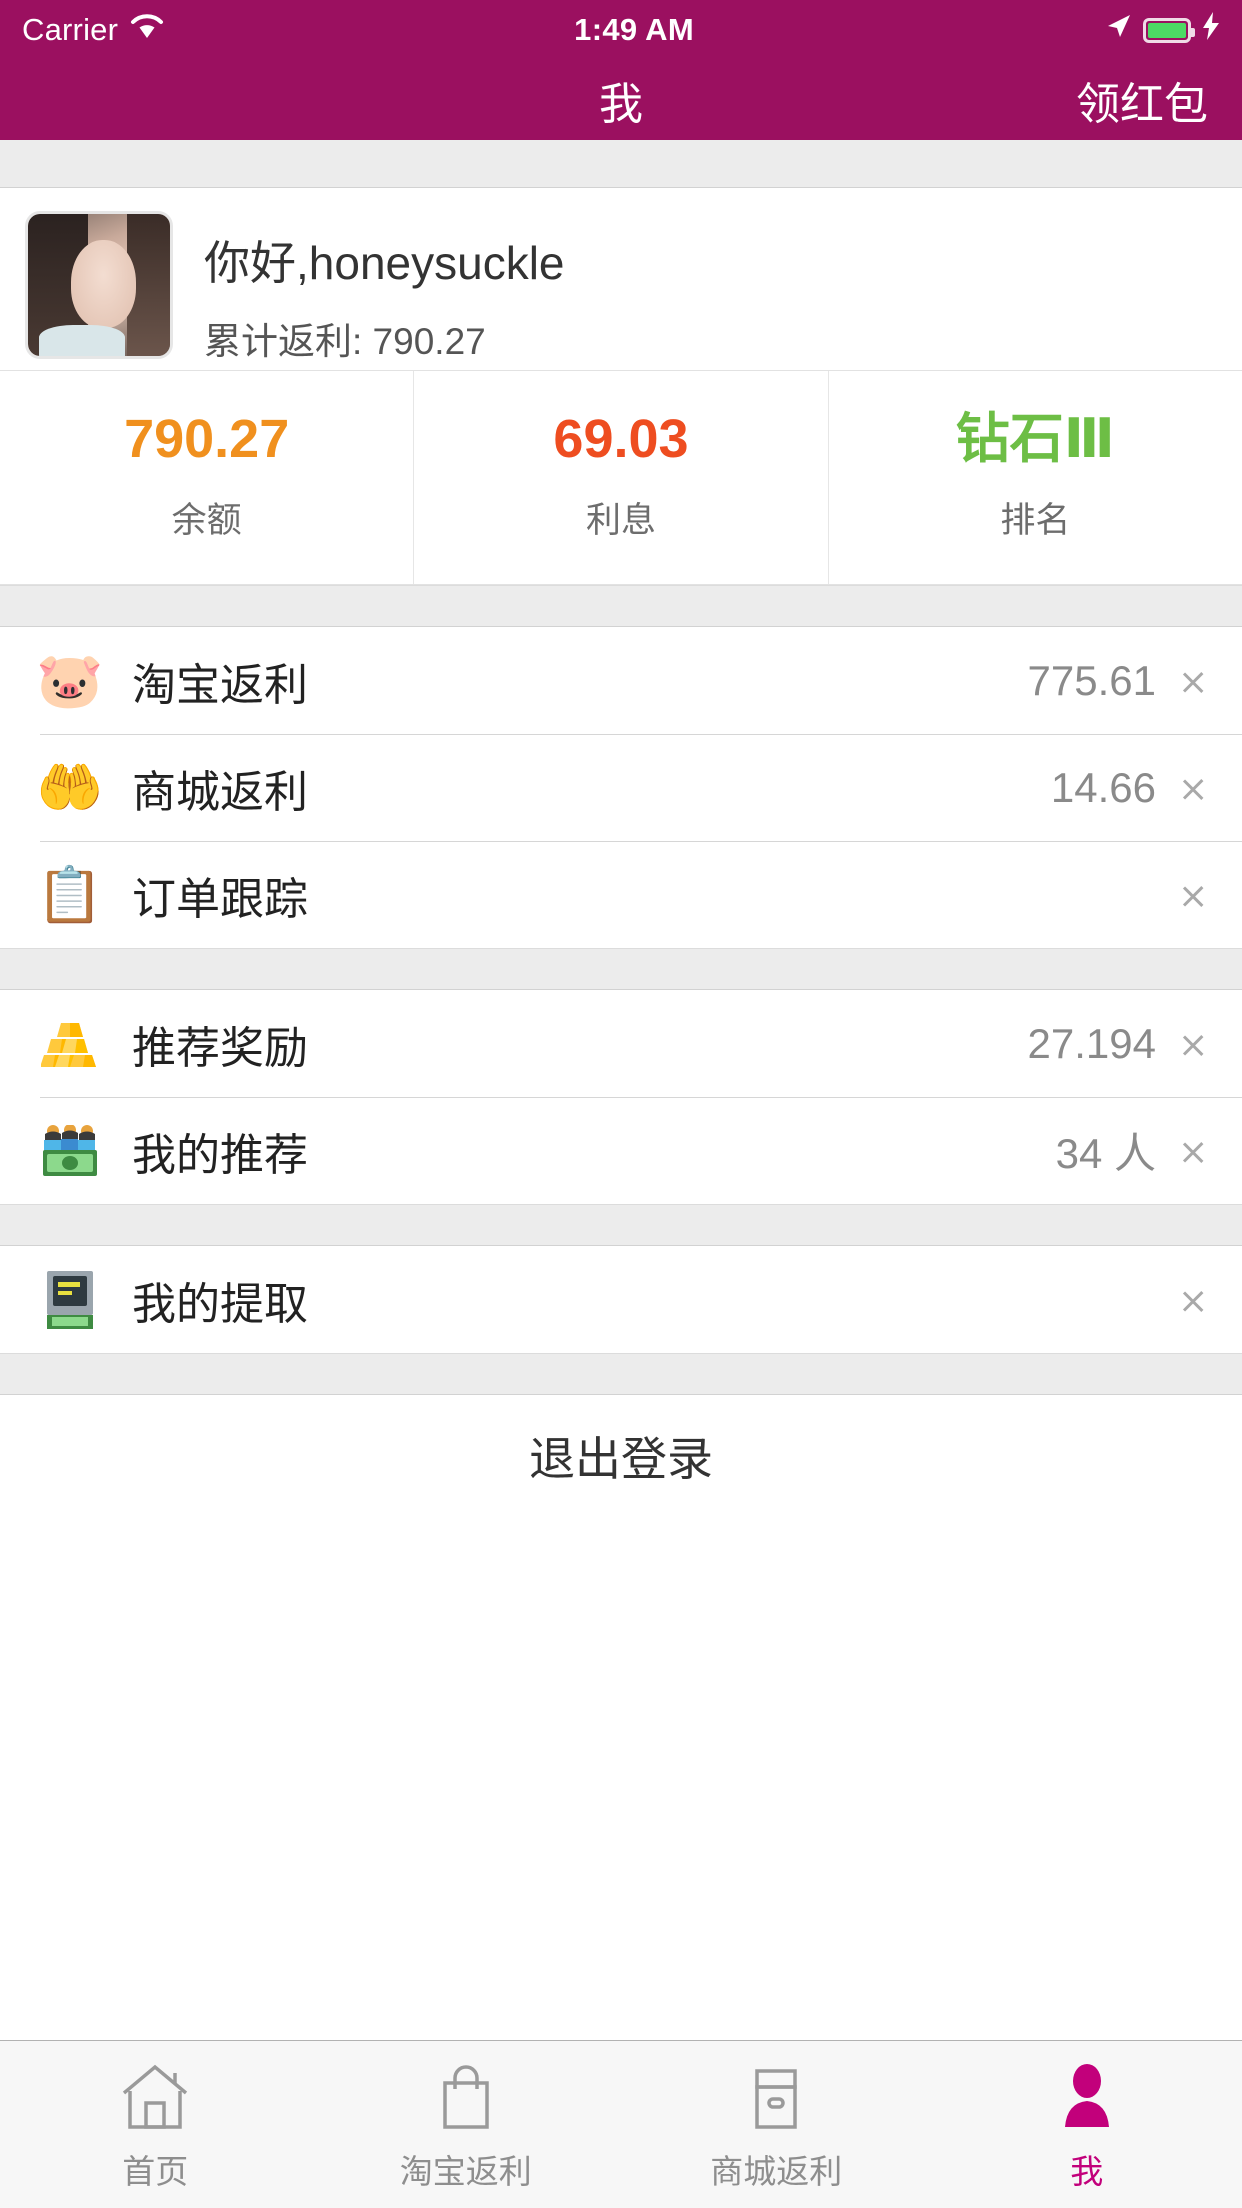 This screenshot has height=2208, width=1242. I want to click on stat-interest-label: 利息, so click(620, 520).